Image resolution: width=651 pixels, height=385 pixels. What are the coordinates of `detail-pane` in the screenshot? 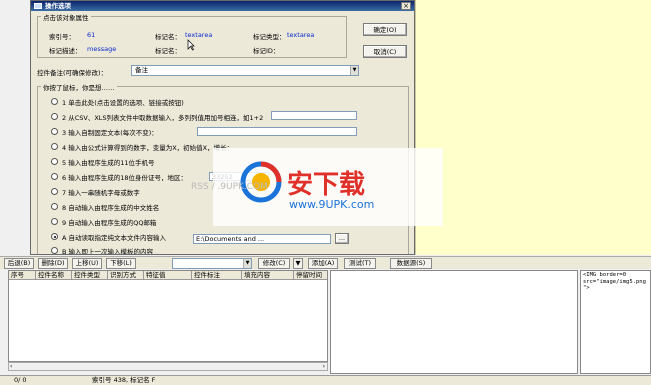 It's located at (454, 322).